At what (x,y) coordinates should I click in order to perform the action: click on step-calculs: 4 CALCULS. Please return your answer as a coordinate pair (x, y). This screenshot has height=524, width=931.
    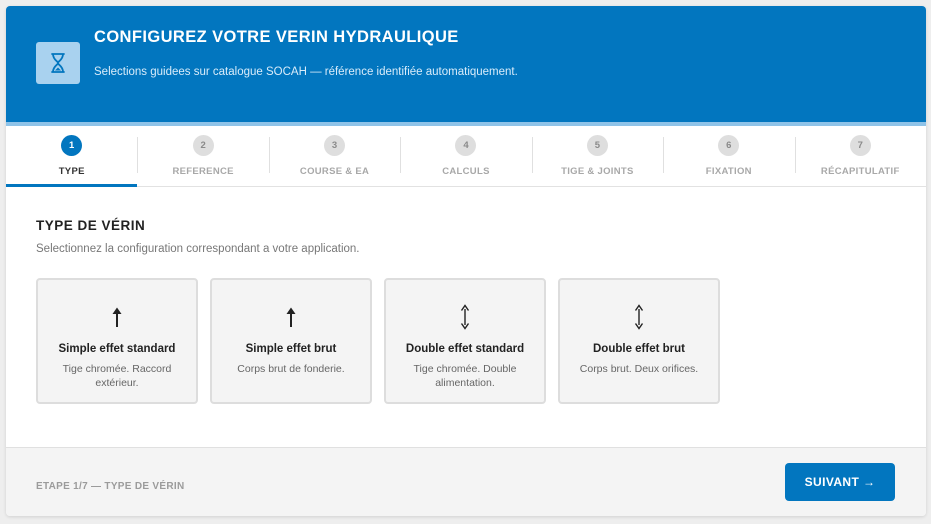
    Looking at the image, I should click on (465, 156).